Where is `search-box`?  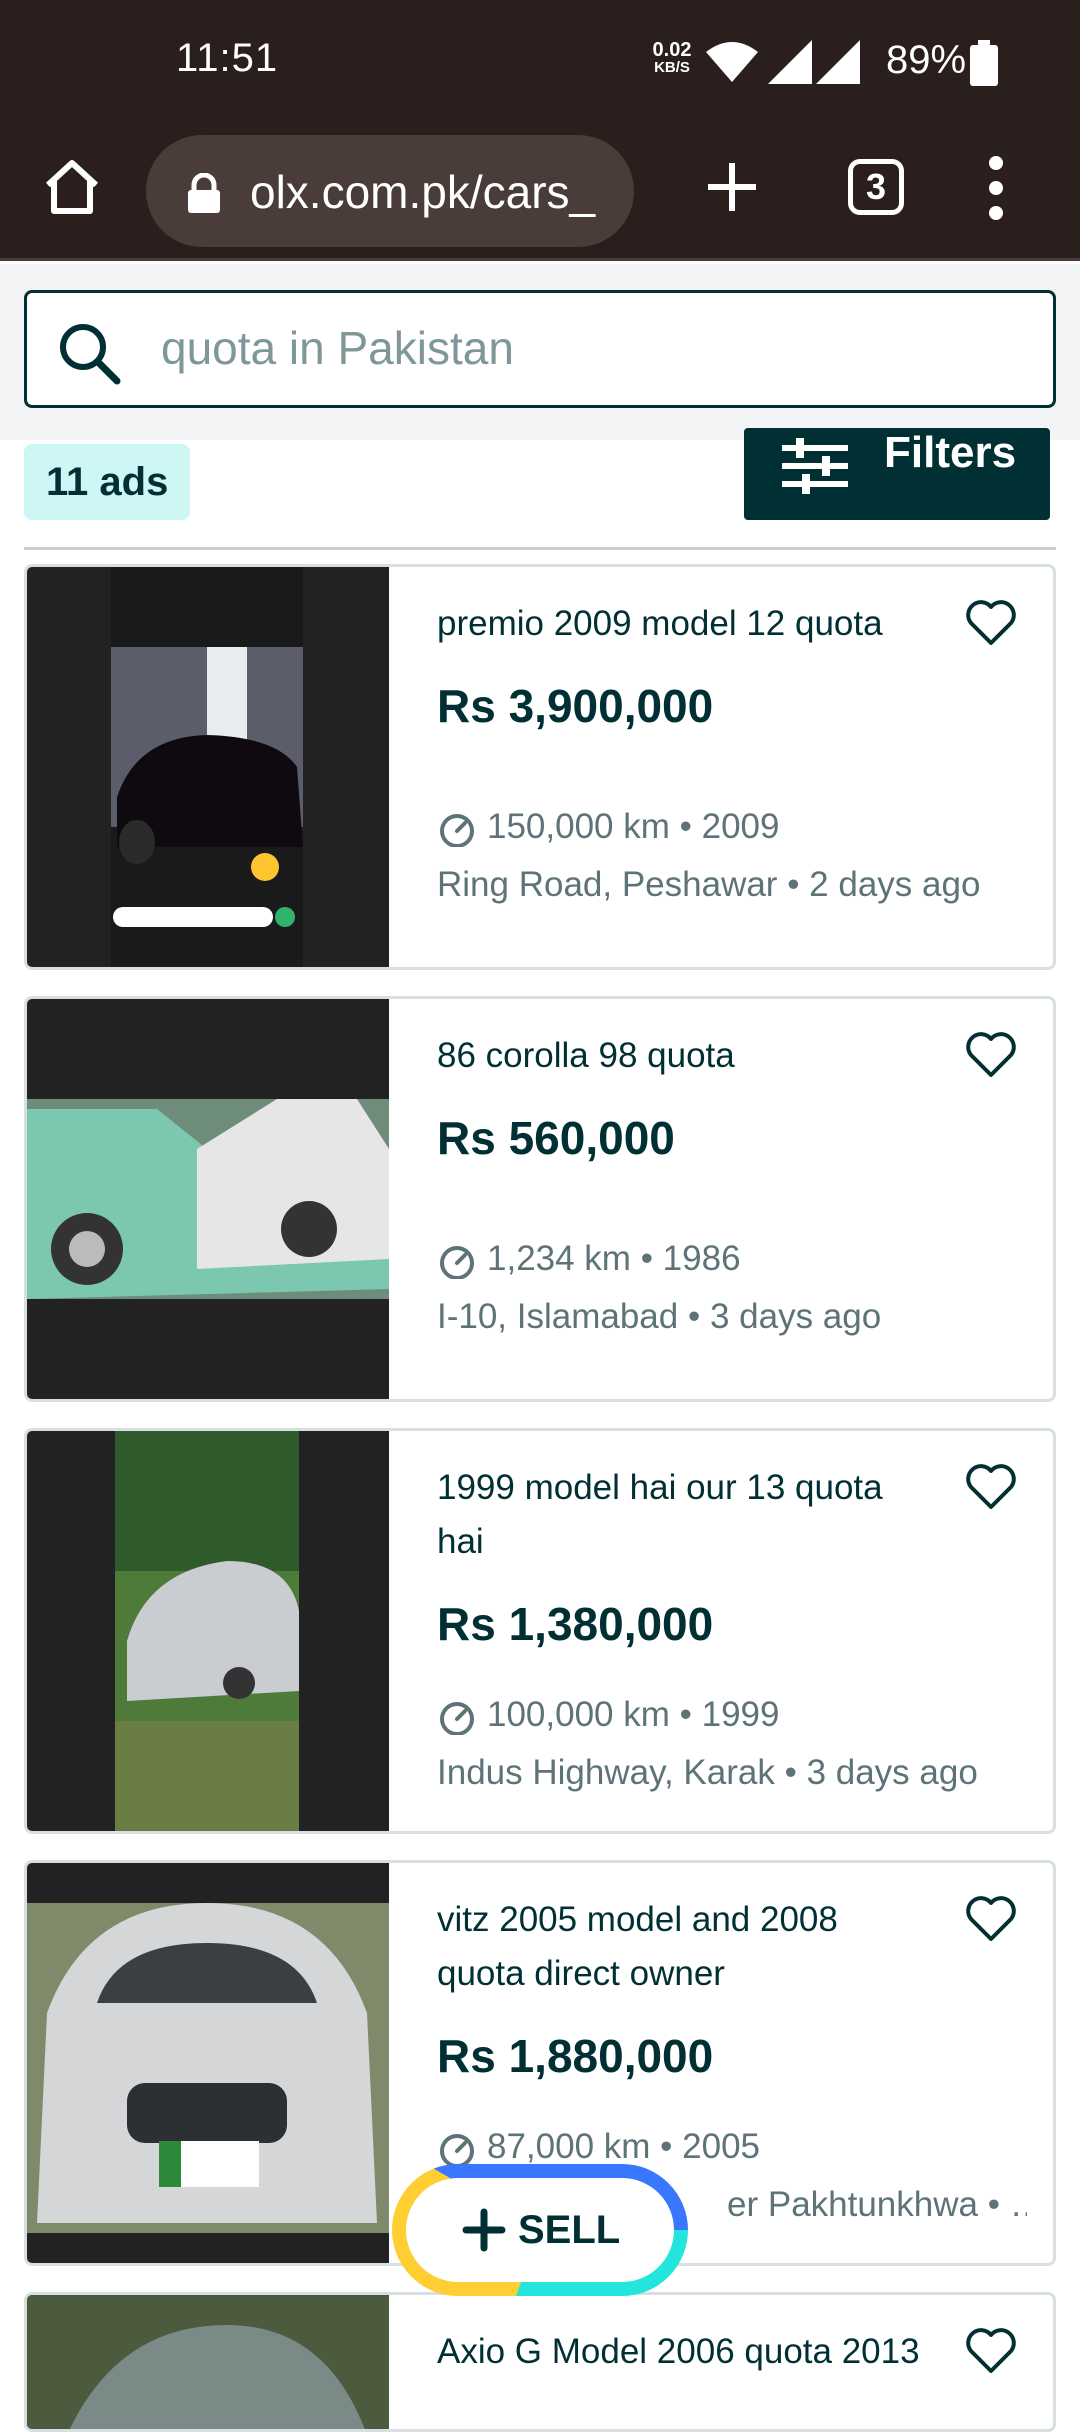 search-box is located at coordinates (540, 349).